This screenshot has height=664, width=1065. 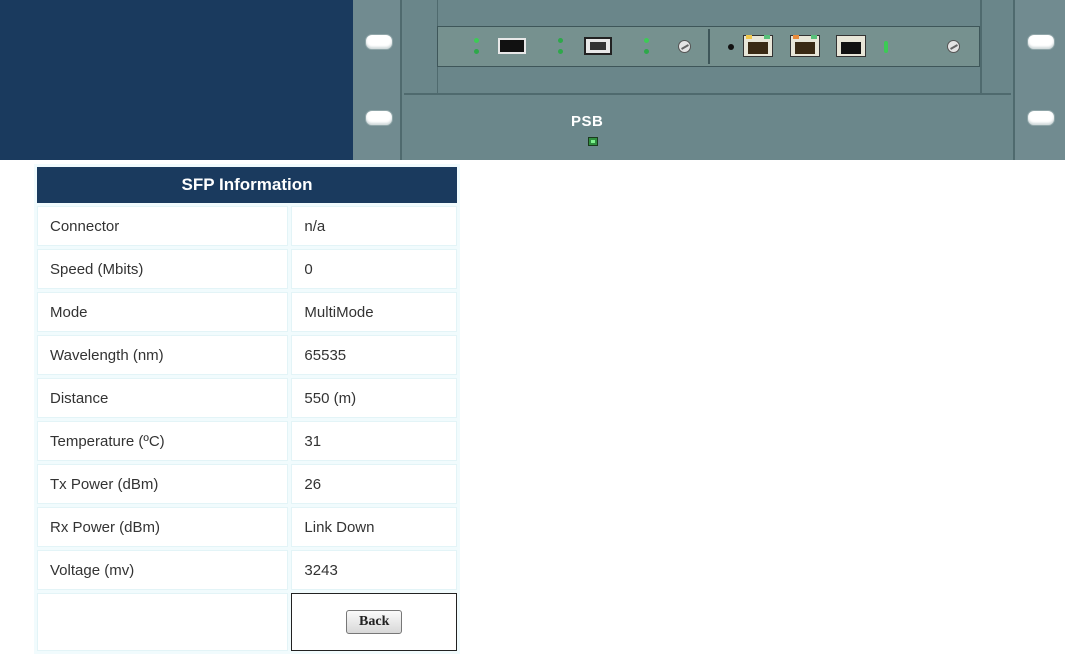 I want to click on link-arrow-icon, so click(x=886, y=47).